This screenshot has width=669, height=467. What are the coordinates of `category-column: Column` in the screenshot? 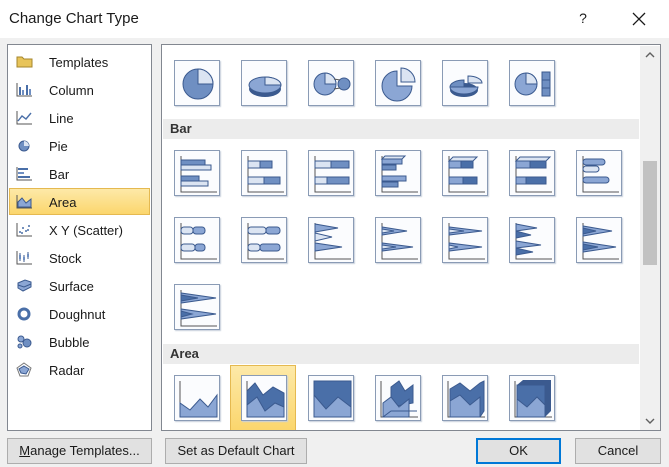 It's located at (79, 89).